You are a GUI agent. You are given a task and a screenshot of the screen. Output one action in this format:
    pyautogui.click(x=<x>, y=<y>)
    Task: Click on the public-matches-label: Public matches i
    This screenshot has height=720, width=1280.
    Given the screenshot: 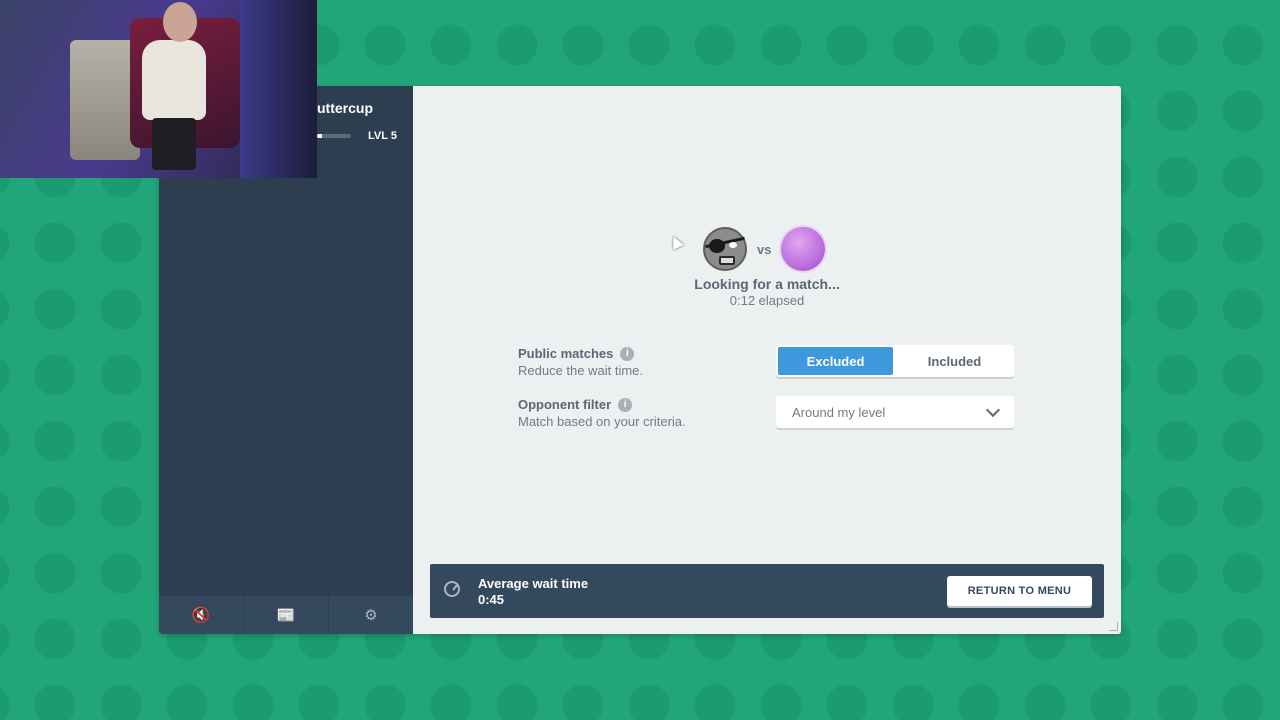 What is the action you would take?
    pyautogui.click(x=576, y=353)
    